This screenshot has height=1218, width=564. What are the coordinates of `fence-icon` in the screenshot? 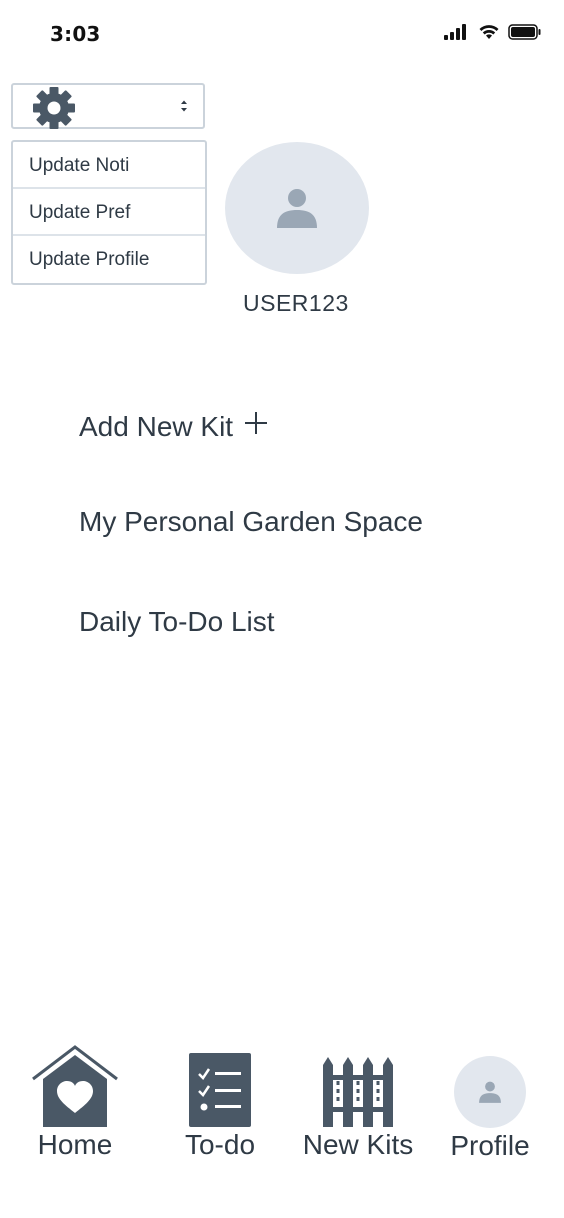 It's located at (358, 1092).